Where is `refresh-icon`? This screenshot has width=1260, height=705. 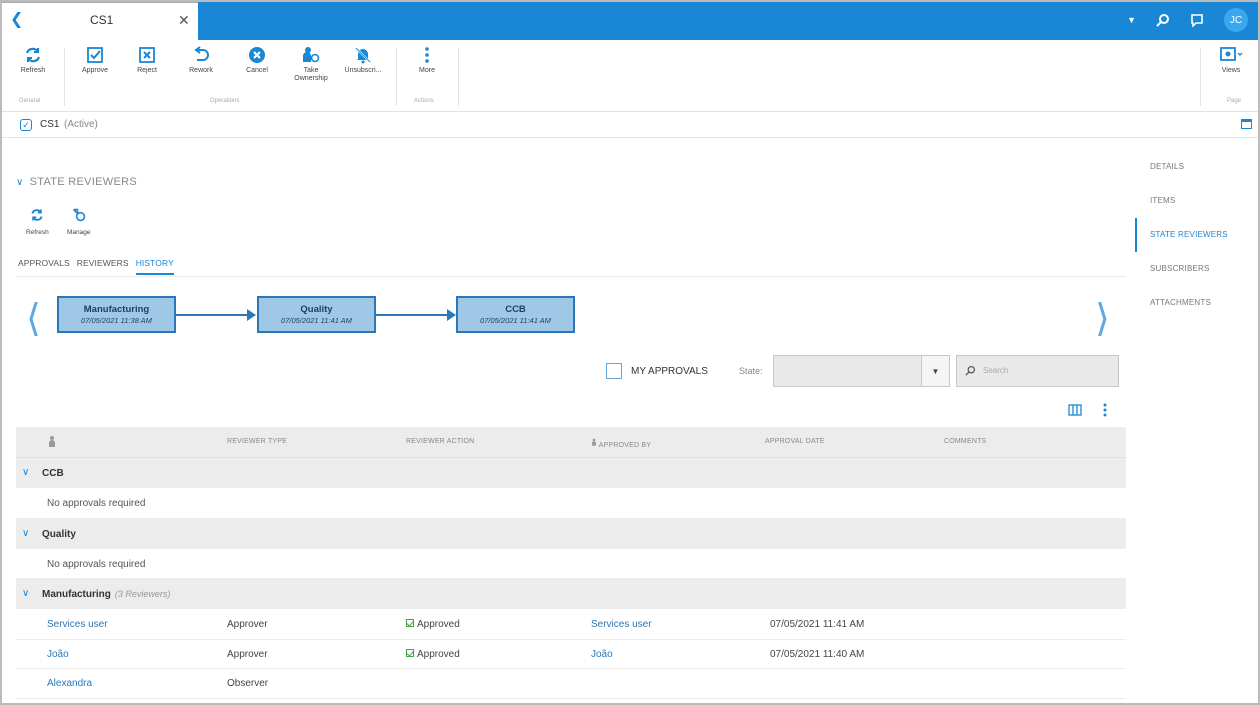 refresh-icon is located at coordinates (33, 55).